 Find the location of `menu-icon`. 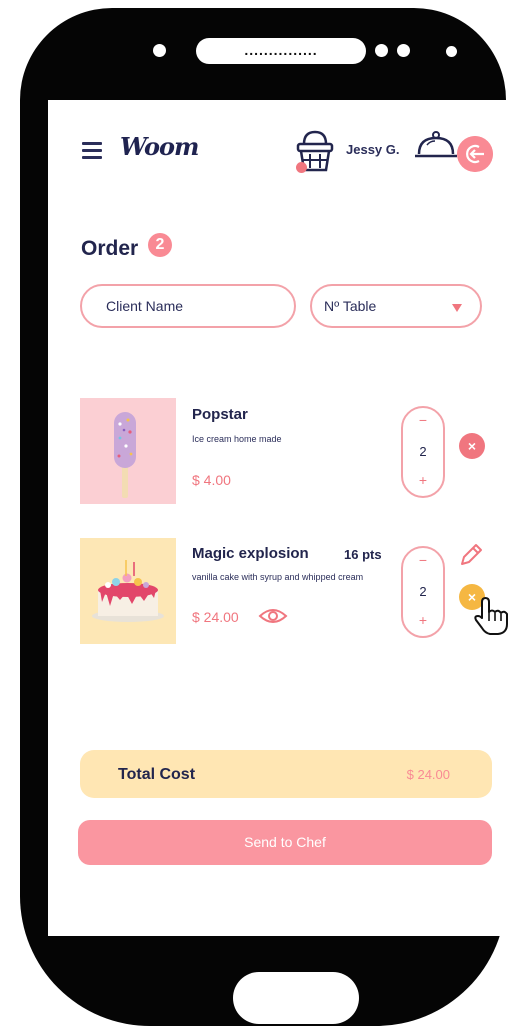

menu-icon is located at coordinates (92, 150).